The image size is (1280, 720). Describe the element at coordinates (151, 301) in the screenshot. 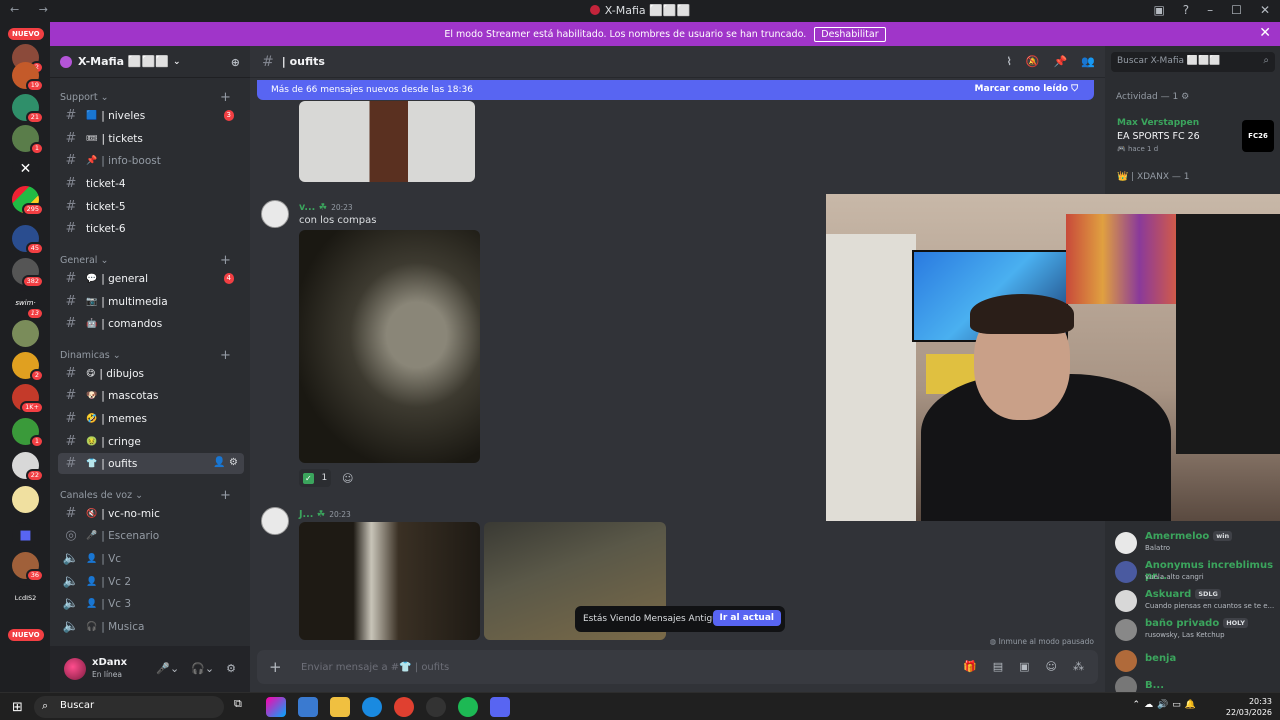

I see `channel-multimedia: # 📷 | multimedia` at that location.